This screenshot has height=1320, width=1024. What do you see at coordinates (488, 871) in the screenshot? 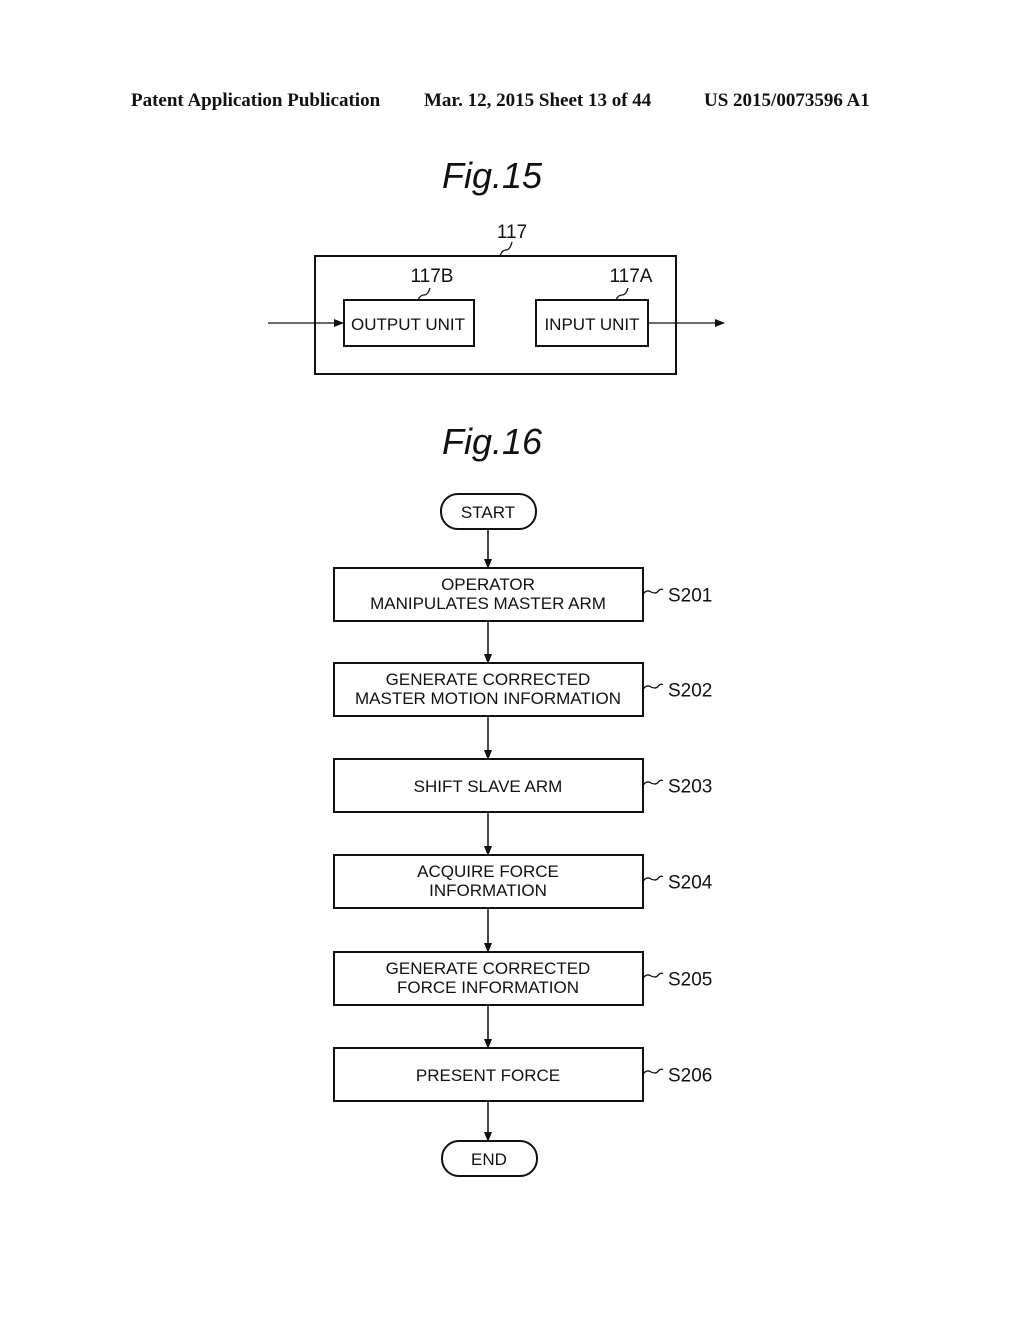
I see `step-text: ACQUIRE FORCE` at bounding box center [488, 871].